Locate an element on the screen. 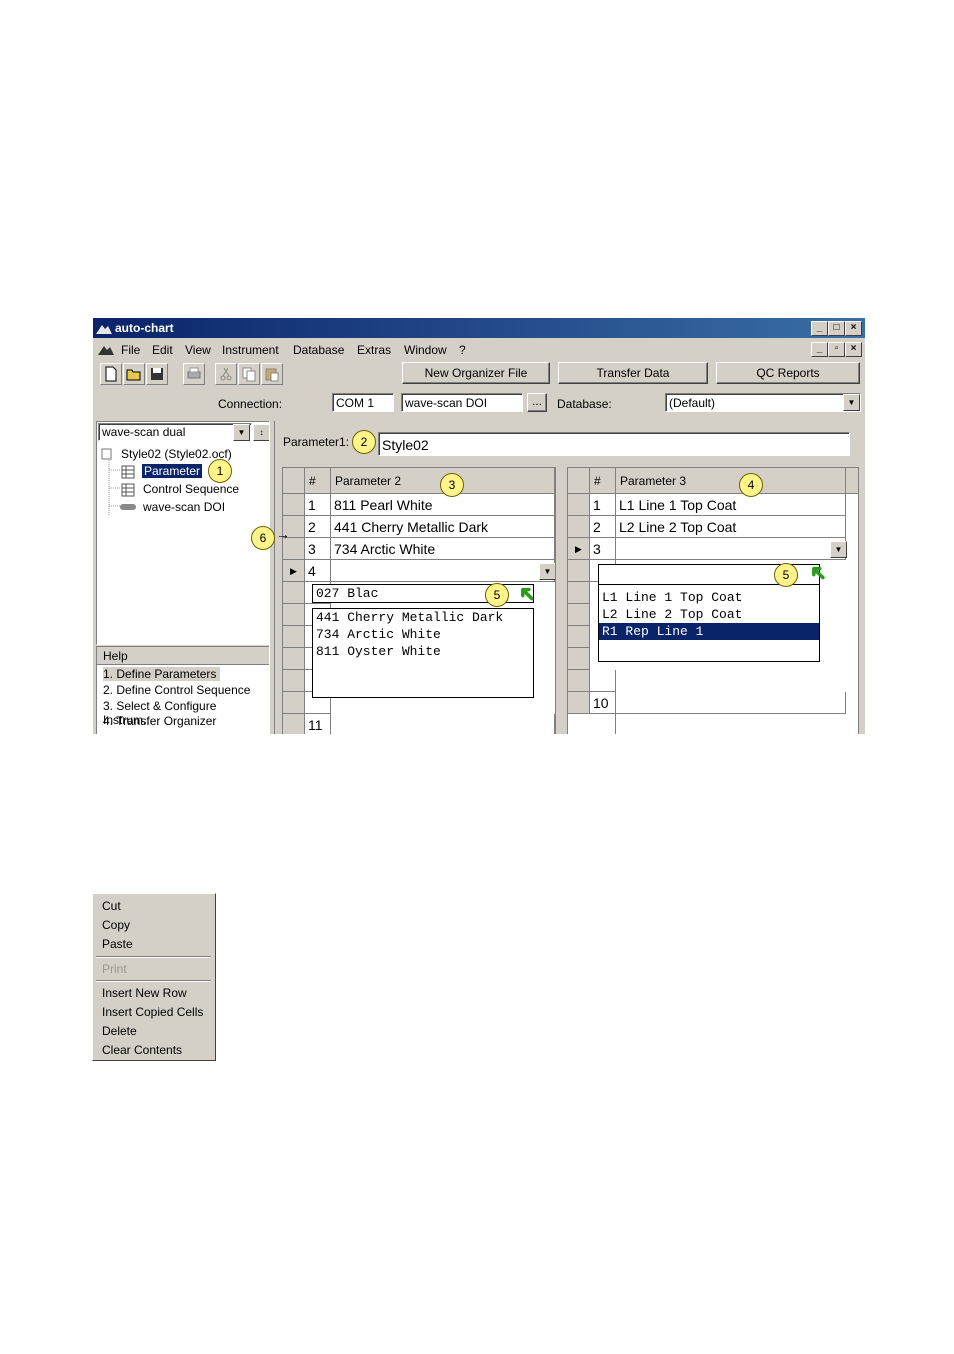 The height and width of the screenshot is (1354, 954). menu-view: View is located at coordinates (198, 350).